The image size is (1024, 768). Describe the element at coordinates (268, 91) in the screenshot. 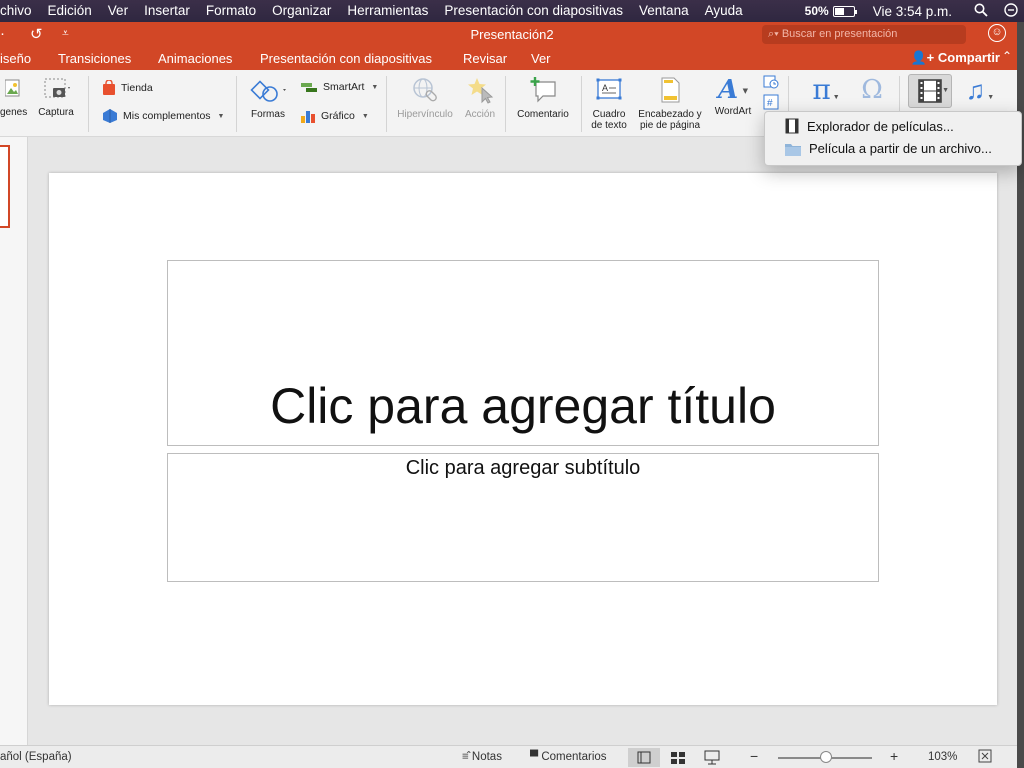

I see `shapes-icon` at that location.